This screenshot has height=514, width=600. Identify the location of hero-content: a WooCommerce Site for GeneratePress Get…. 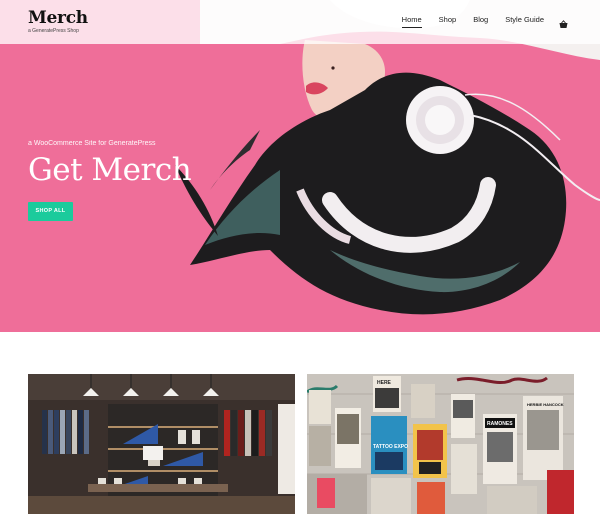
(110, 180).